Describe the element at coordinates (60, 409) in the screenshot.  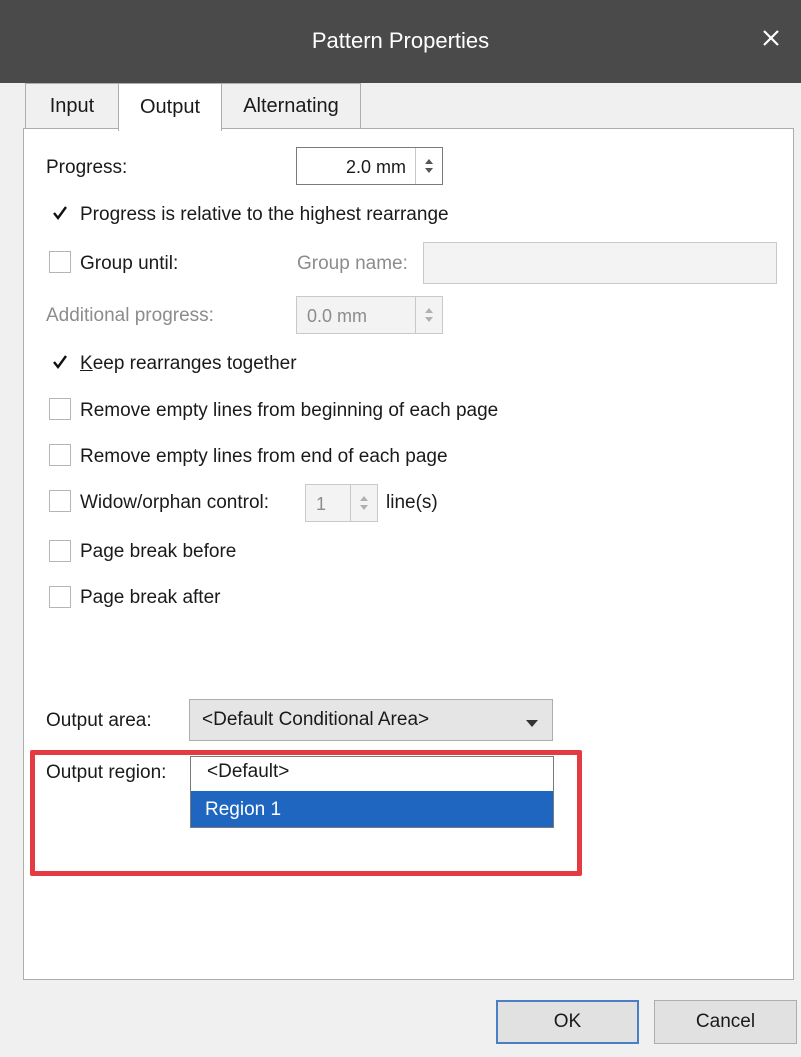
I see `checkbox-remove-begin` at that location.